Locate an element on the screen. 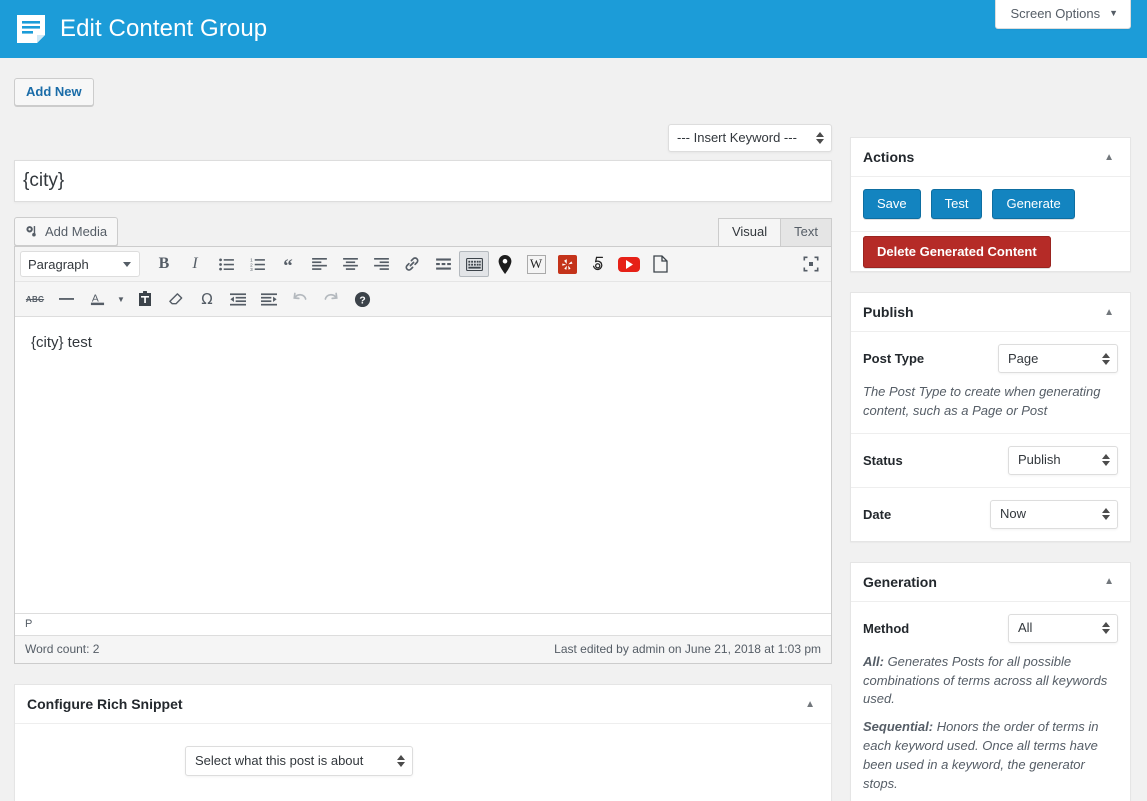  paste-as-text-icon is located at coordinates (145, 299).